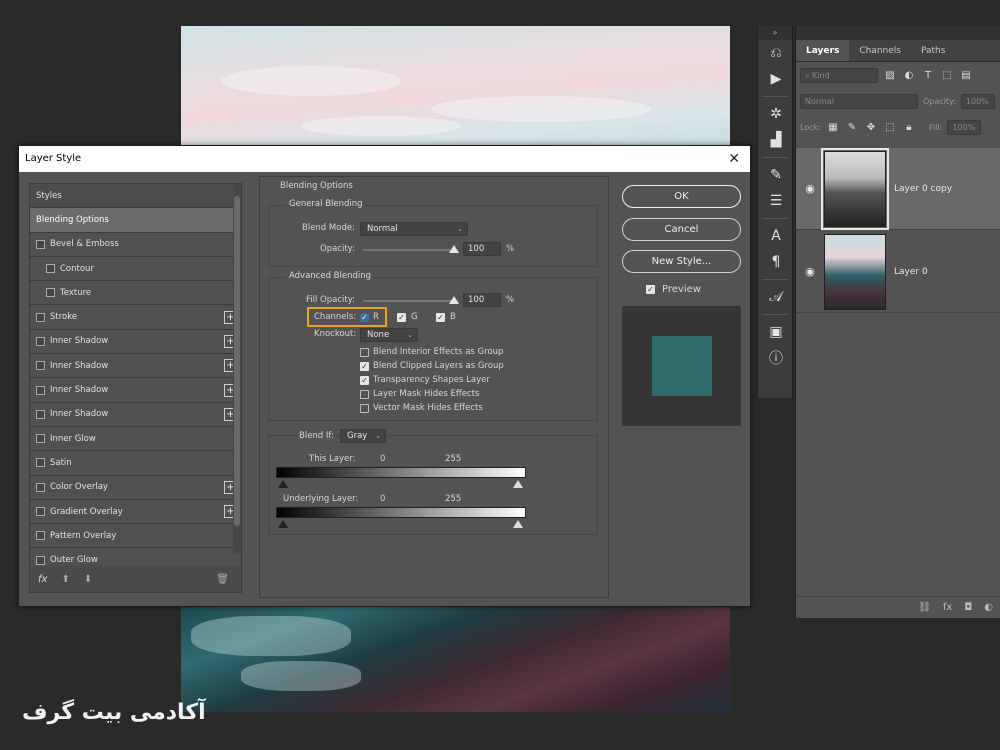 The height and width of the screenshot is (750, 1000). What do you see at coordinates (454, 300) in the screenshot?
I see `fill-opacity-slider-thumb` at bounding box center [454, 300].